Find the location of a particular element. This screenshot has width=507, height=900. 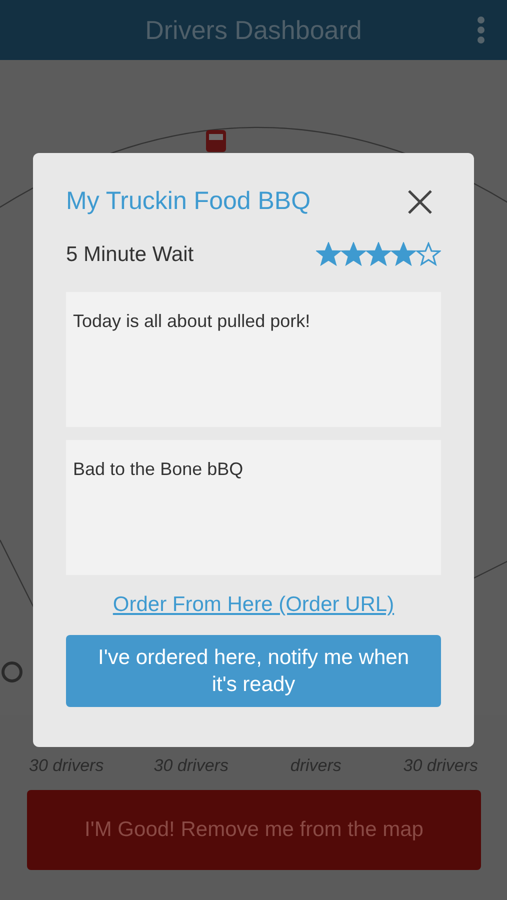

remove-from-map-button: I'M Good! Remove me from the map is located at coordinates (254, 830).